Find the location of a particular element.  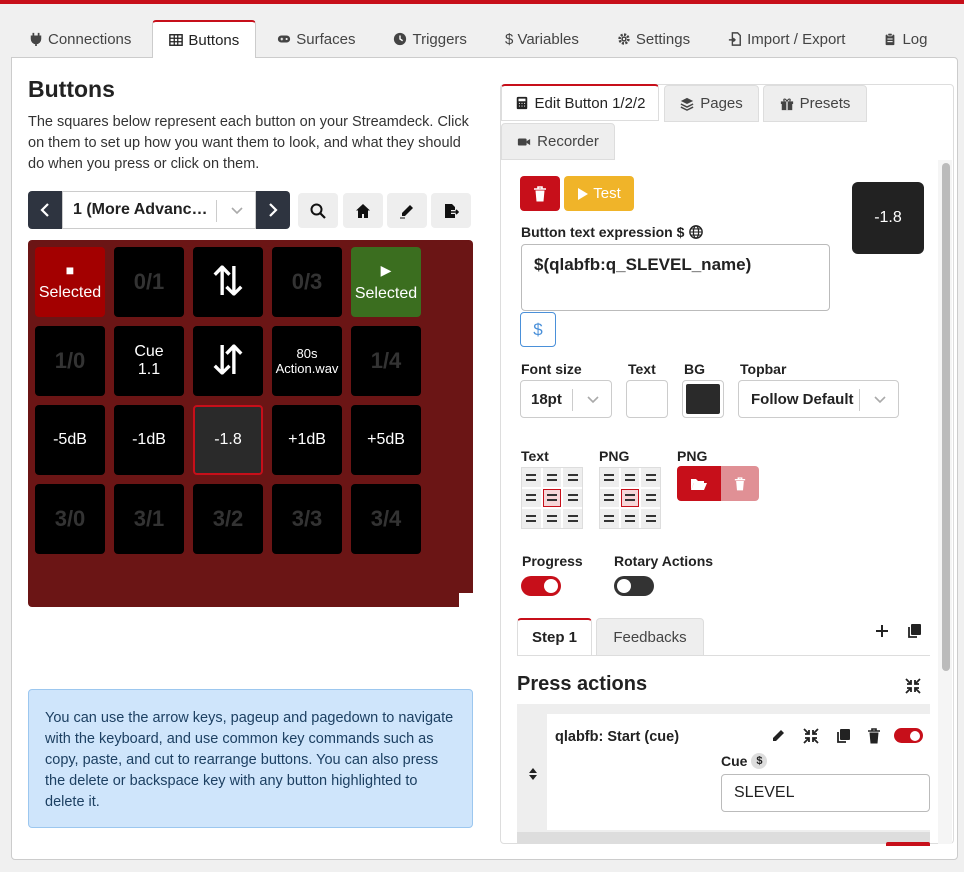

page-select: 1 (More Advanced) is located at coordinates (159, 210).